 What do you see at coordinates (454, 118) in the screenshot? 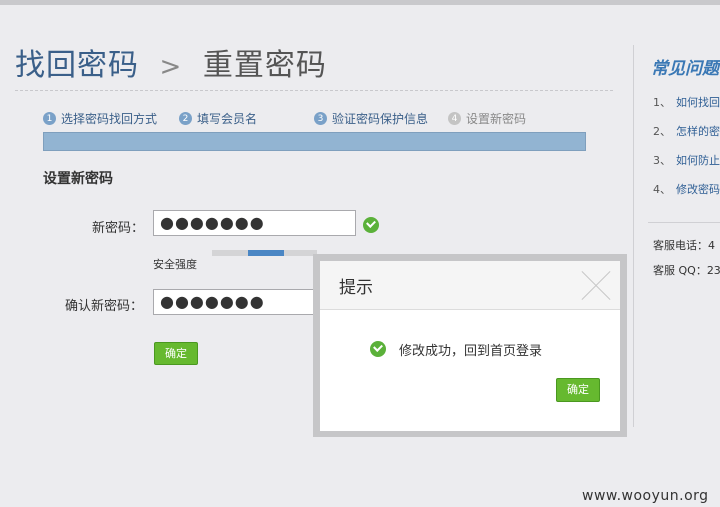
I see `step-number: 4` at bounding box center [454, 118].